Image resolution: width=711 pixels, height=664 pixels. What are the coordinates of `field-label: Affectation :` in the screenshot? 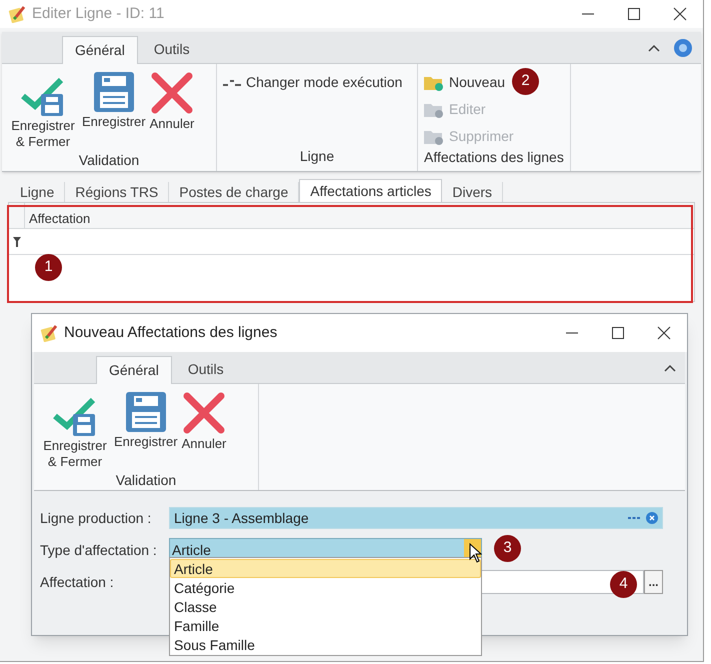 It's located at (77, 582).